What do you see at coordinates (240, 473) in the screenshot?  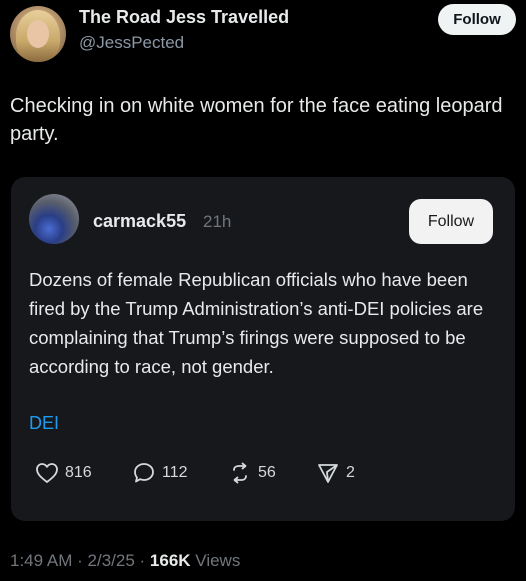 I see `repost-icon` at bounding box center [240, 473].